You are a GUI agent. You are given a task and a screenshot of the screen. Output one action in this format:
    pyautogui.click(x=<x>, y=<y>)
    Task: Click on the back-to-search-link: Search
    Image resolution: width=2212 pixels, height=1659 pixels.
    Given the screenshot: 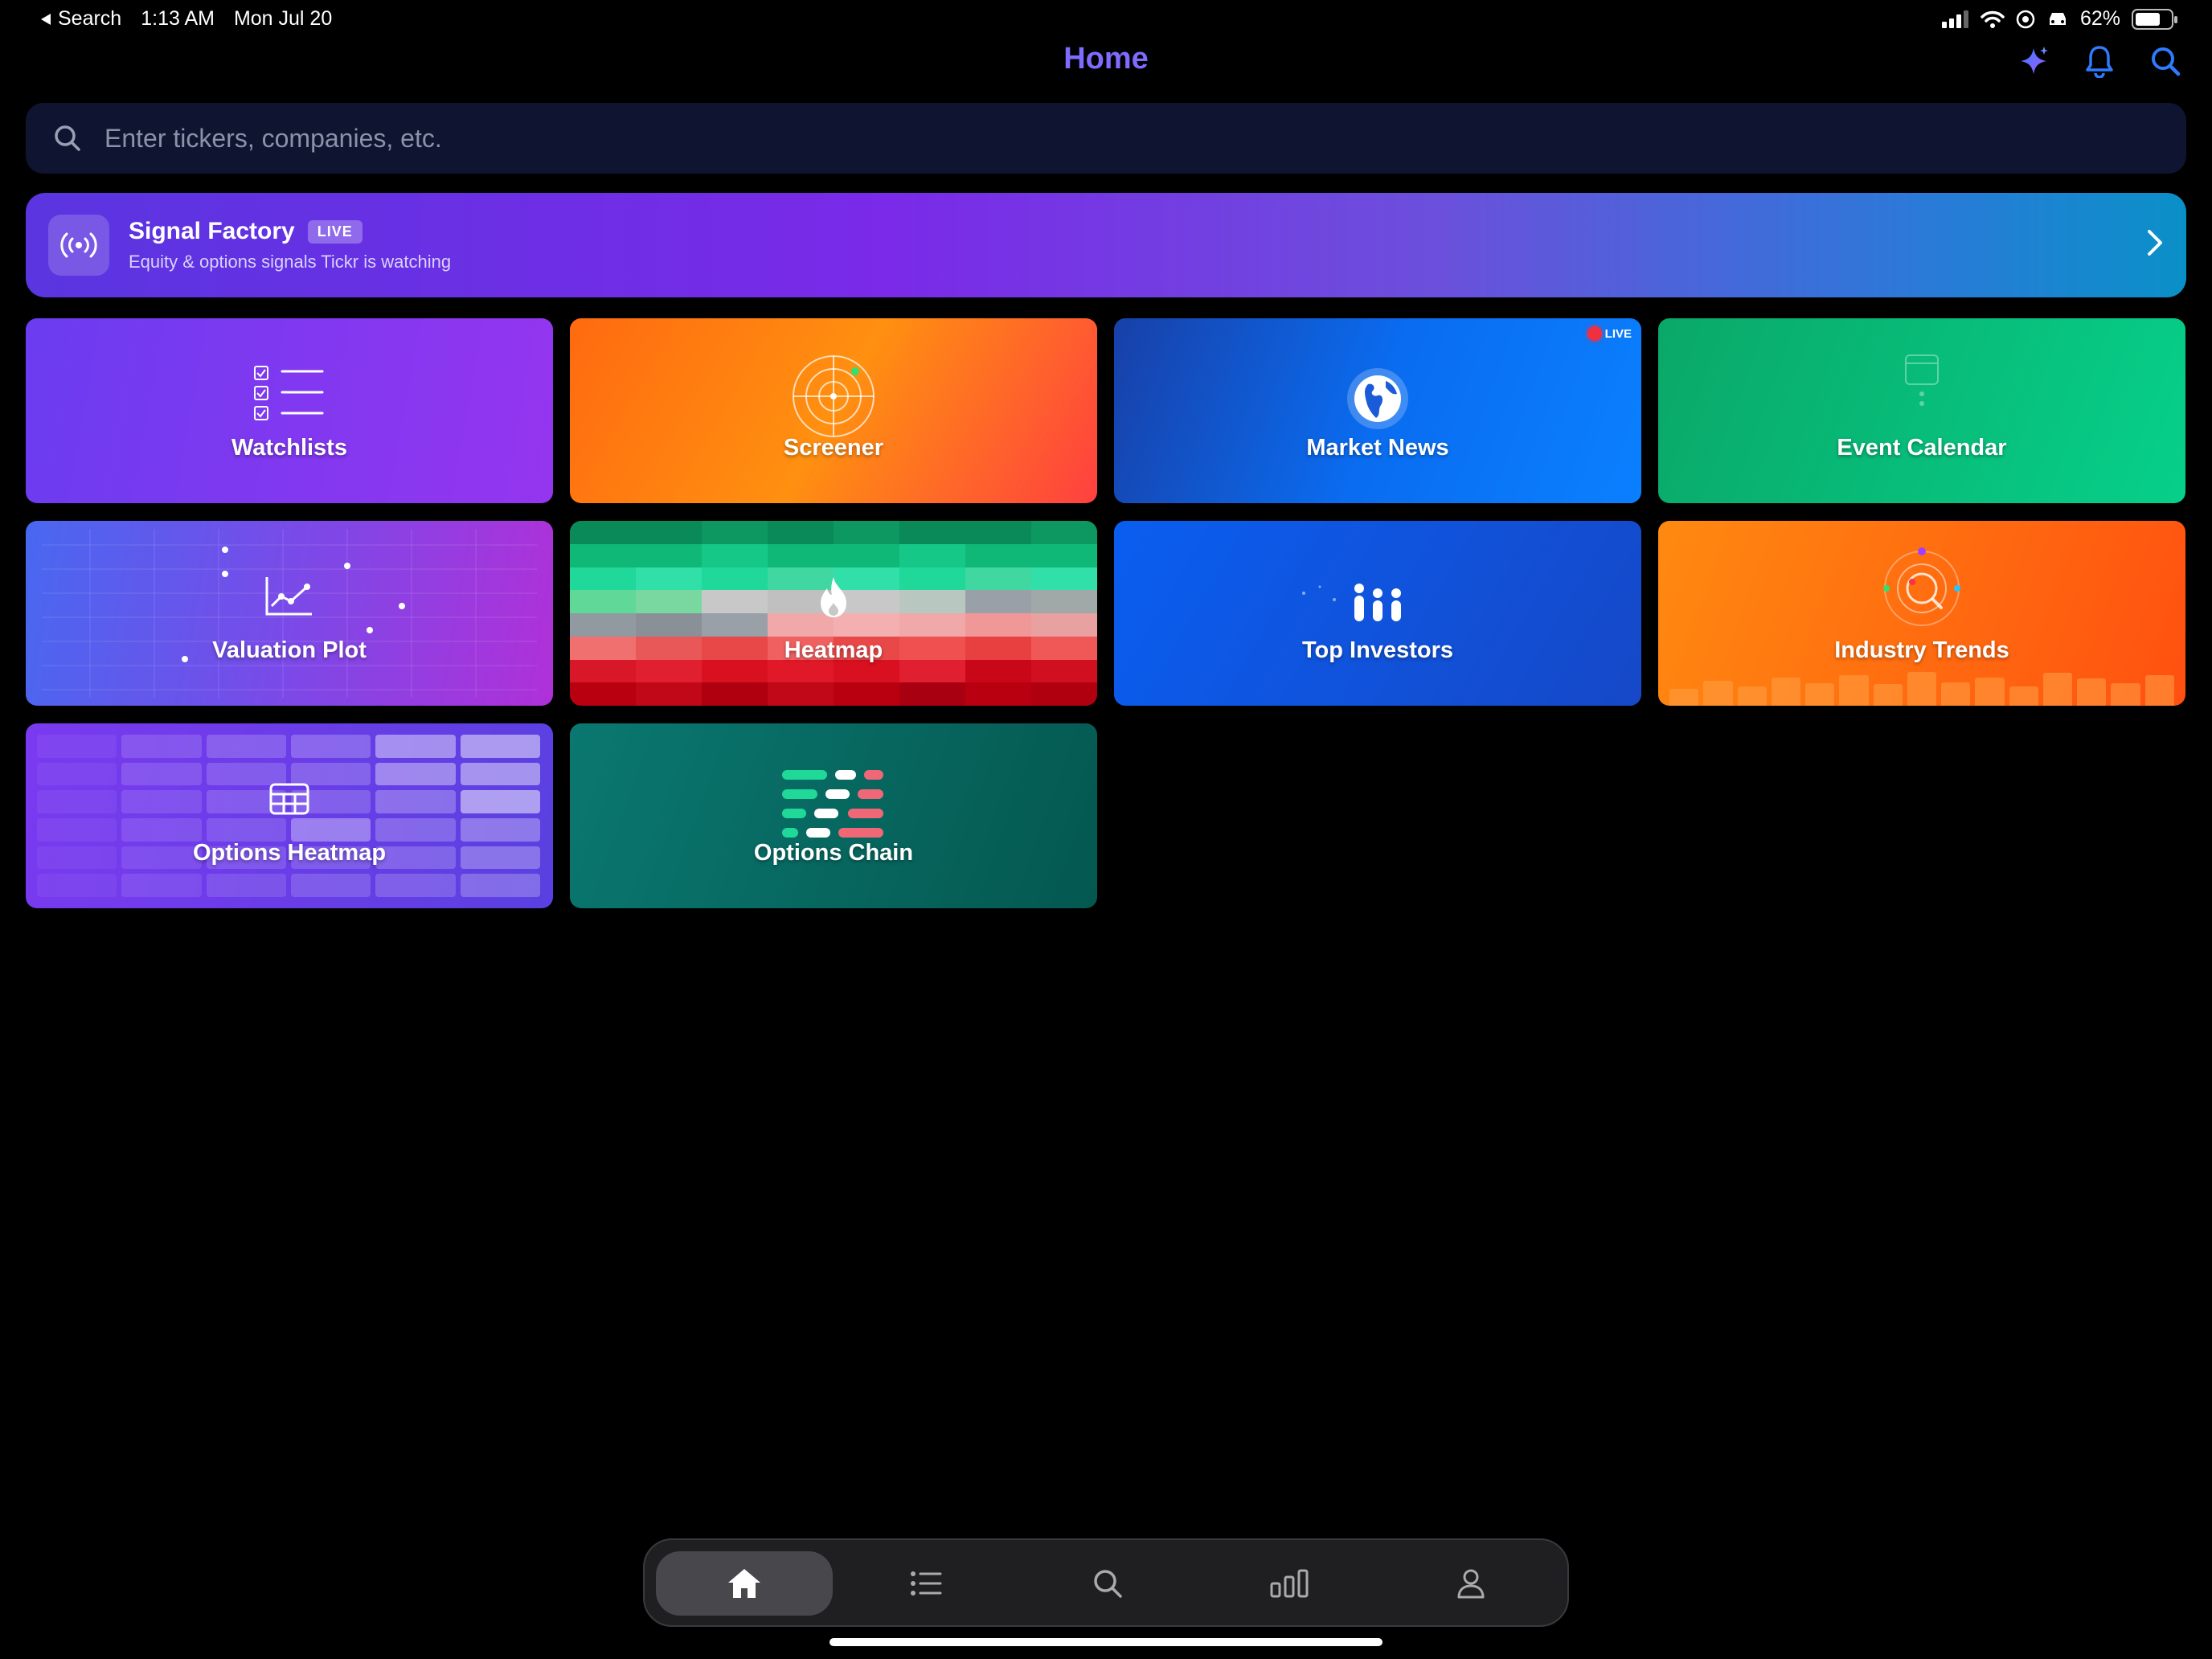 What is the action you would take?
    pyautogui.click(x=80, y=19)
    